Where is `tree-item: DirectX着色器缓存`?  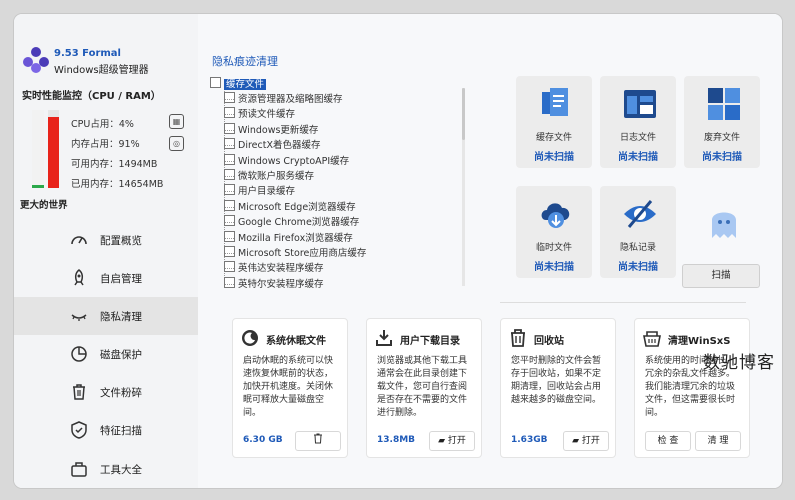
tree-item: DirectX着色器缓存 is located at coordinates (272, 144).